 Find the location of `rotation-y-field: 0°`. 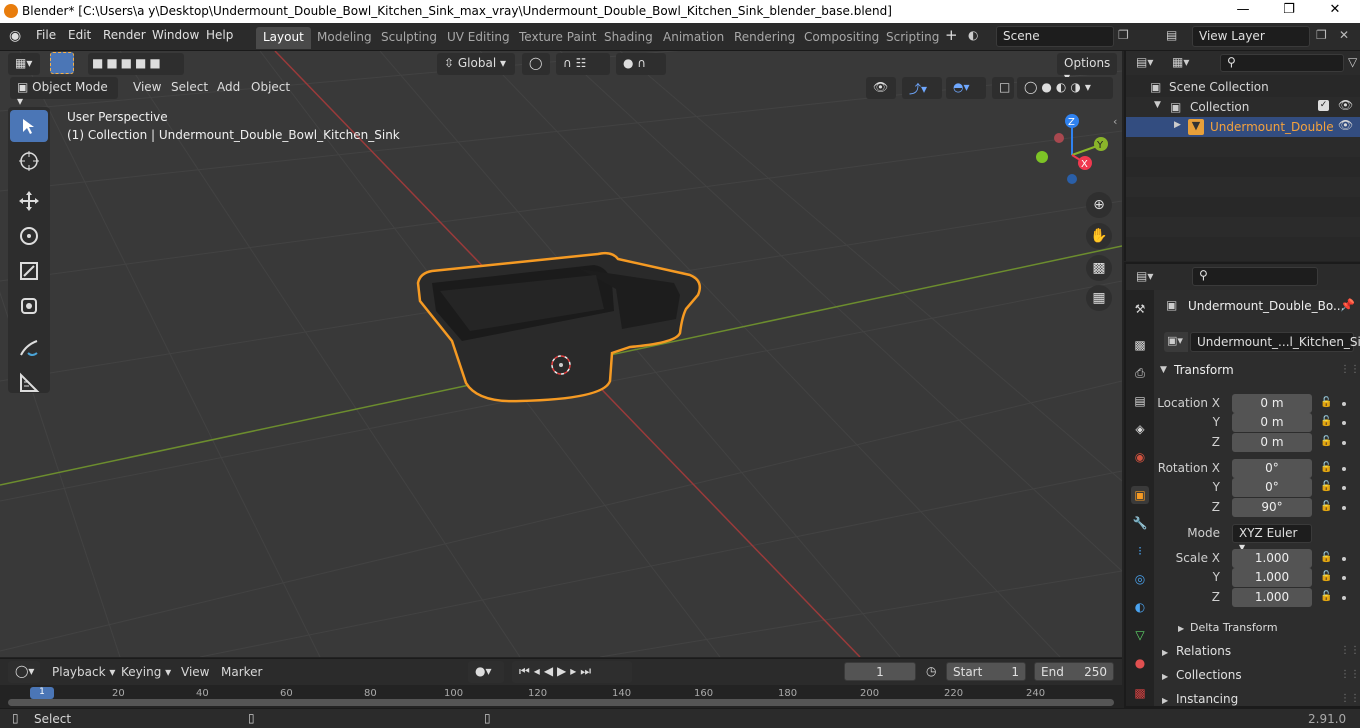

rotation-y-field: 0° is located at coordinates (1272, 487).